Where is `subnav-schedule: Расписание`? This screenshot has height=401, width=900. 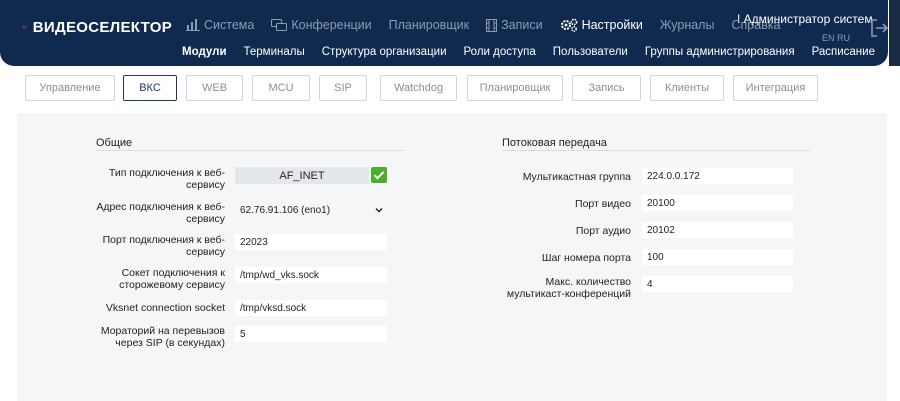
subnav-schedule: Расписание is located at coordinates (843, 52).